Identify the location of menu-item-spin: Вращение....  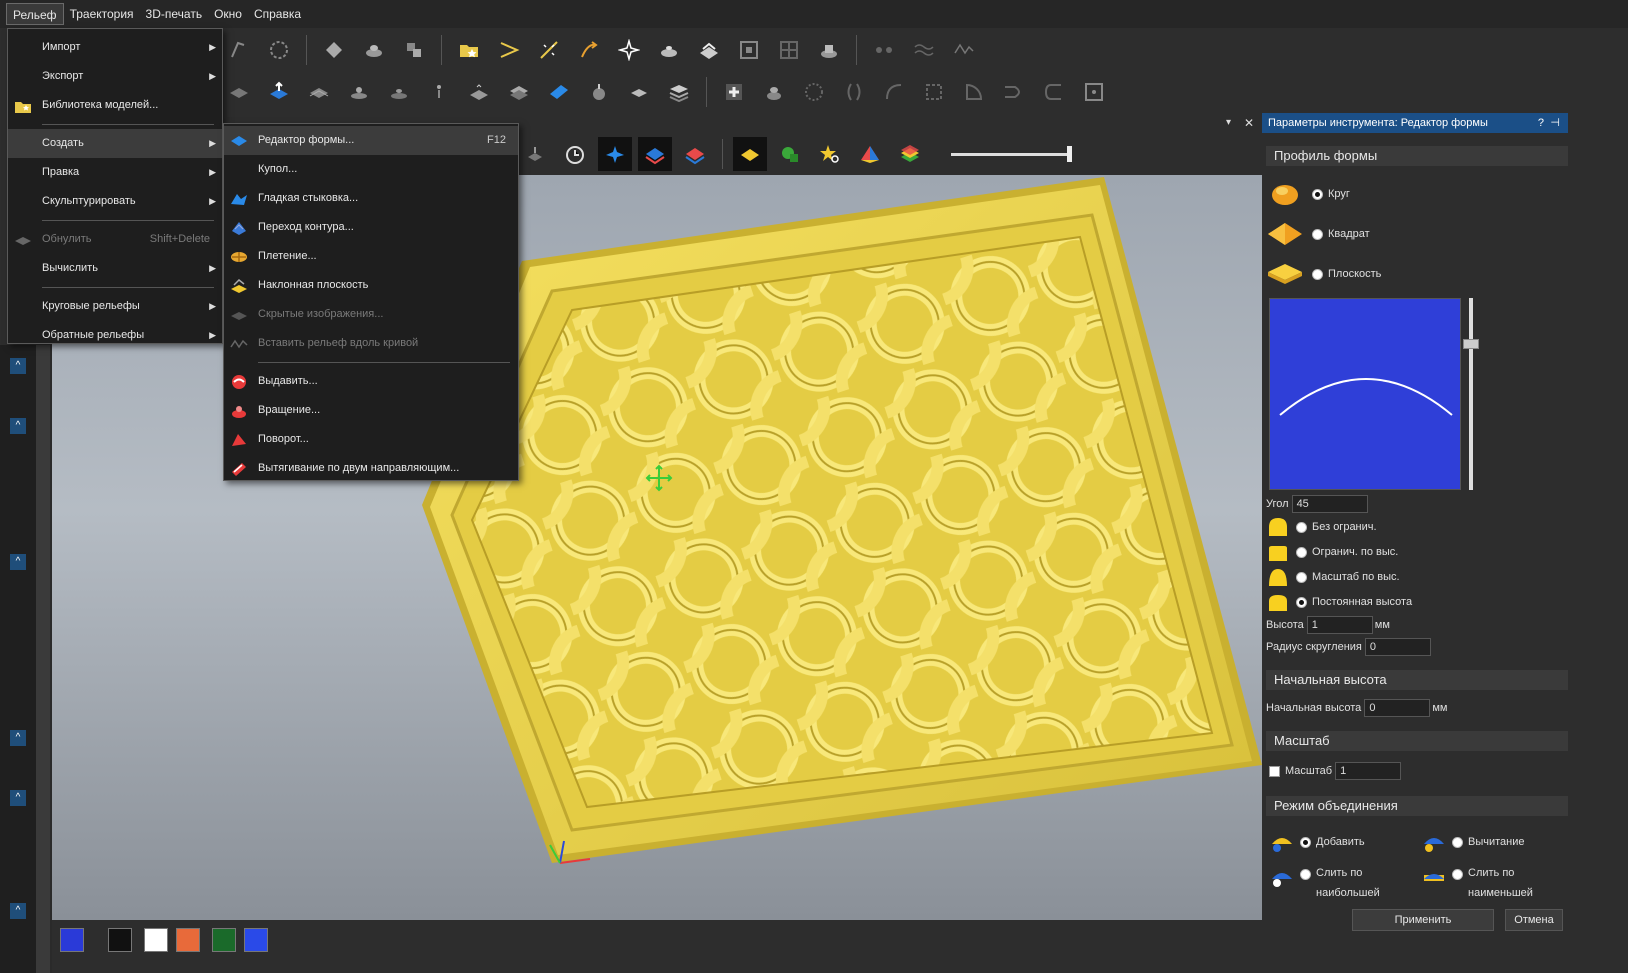
(371, 410).